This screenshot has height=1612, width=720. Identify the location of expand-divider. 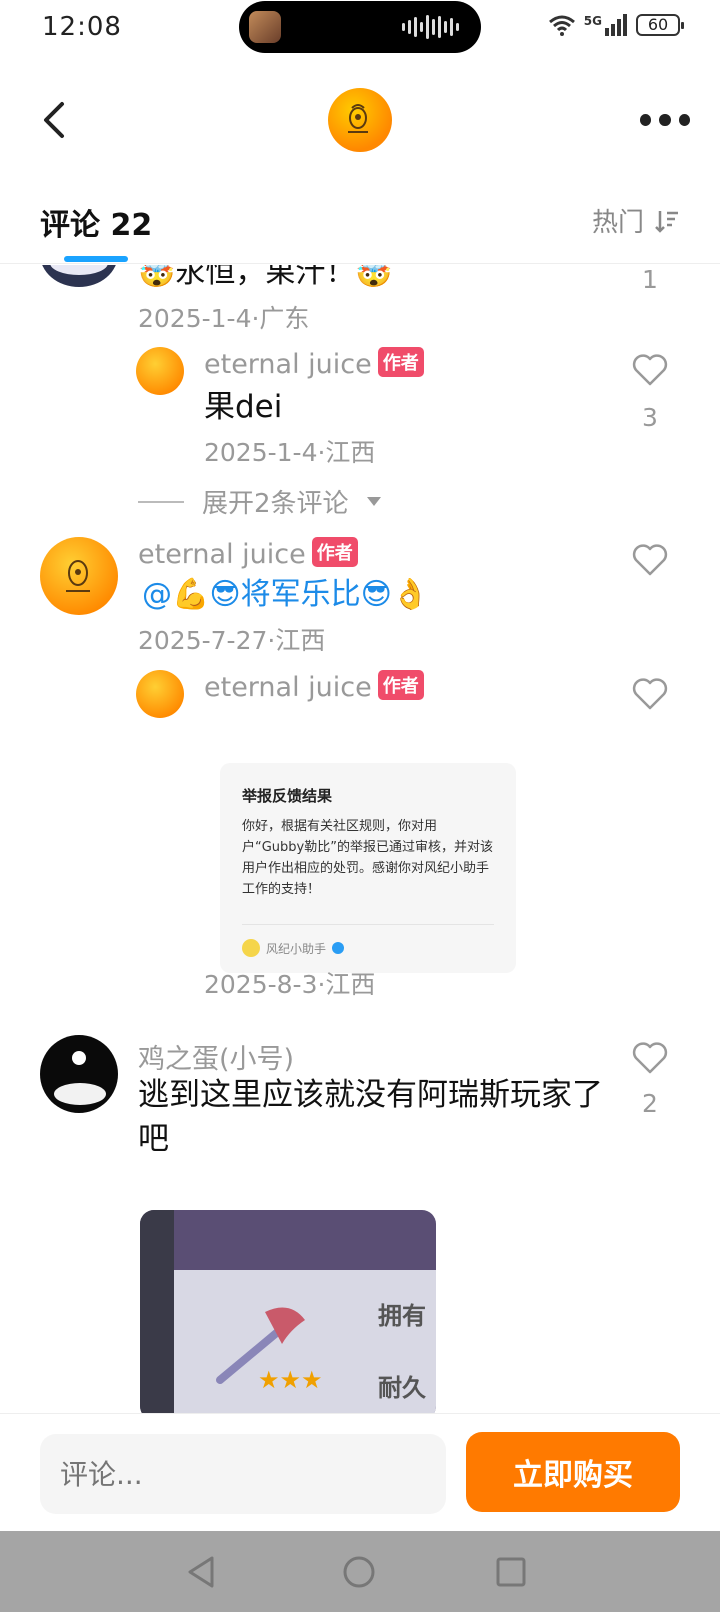
(161, 501).